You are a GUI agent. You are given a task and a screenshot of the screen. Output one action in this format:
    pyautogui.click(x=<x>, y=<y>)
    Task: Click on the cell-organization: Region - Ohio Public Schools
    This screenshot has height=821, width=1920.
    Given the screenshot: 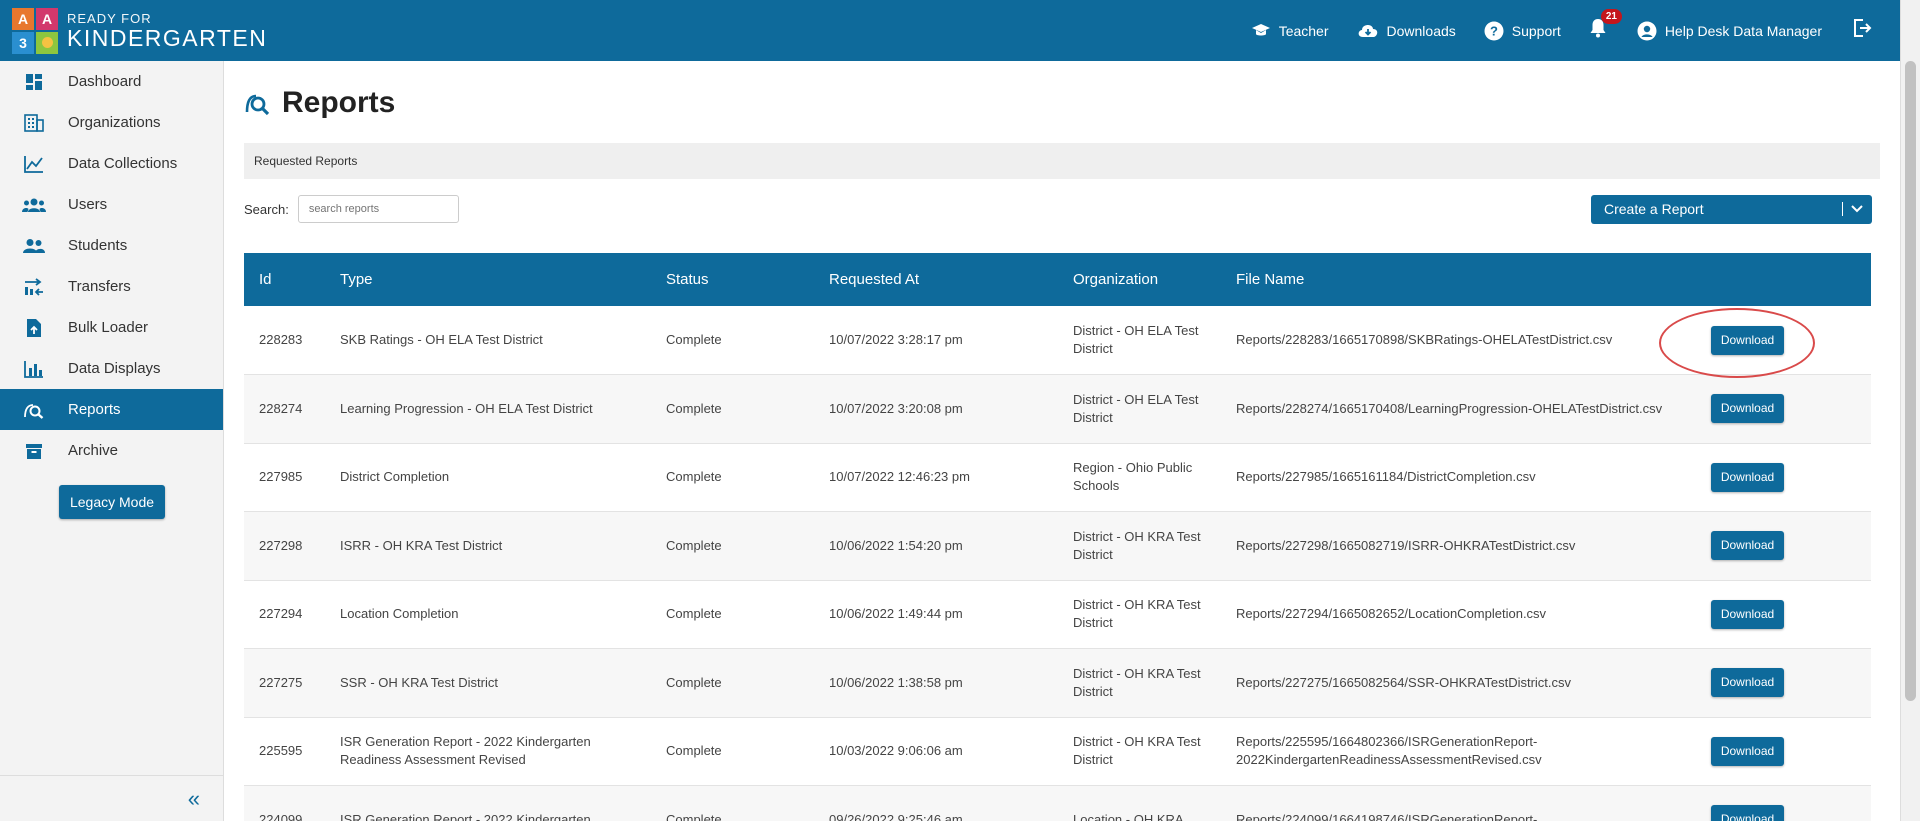 What is the action you would take?
    pyautogui.click(x=1139, y=477)
    